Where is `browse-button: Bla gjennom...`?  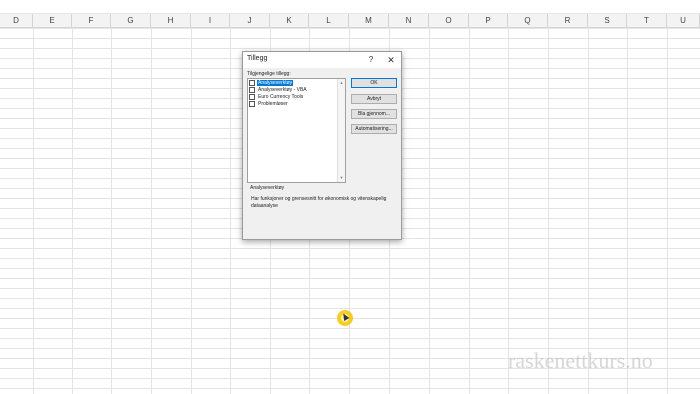 browse-button: Bla gjennom... is located at coordinates (374, 114).